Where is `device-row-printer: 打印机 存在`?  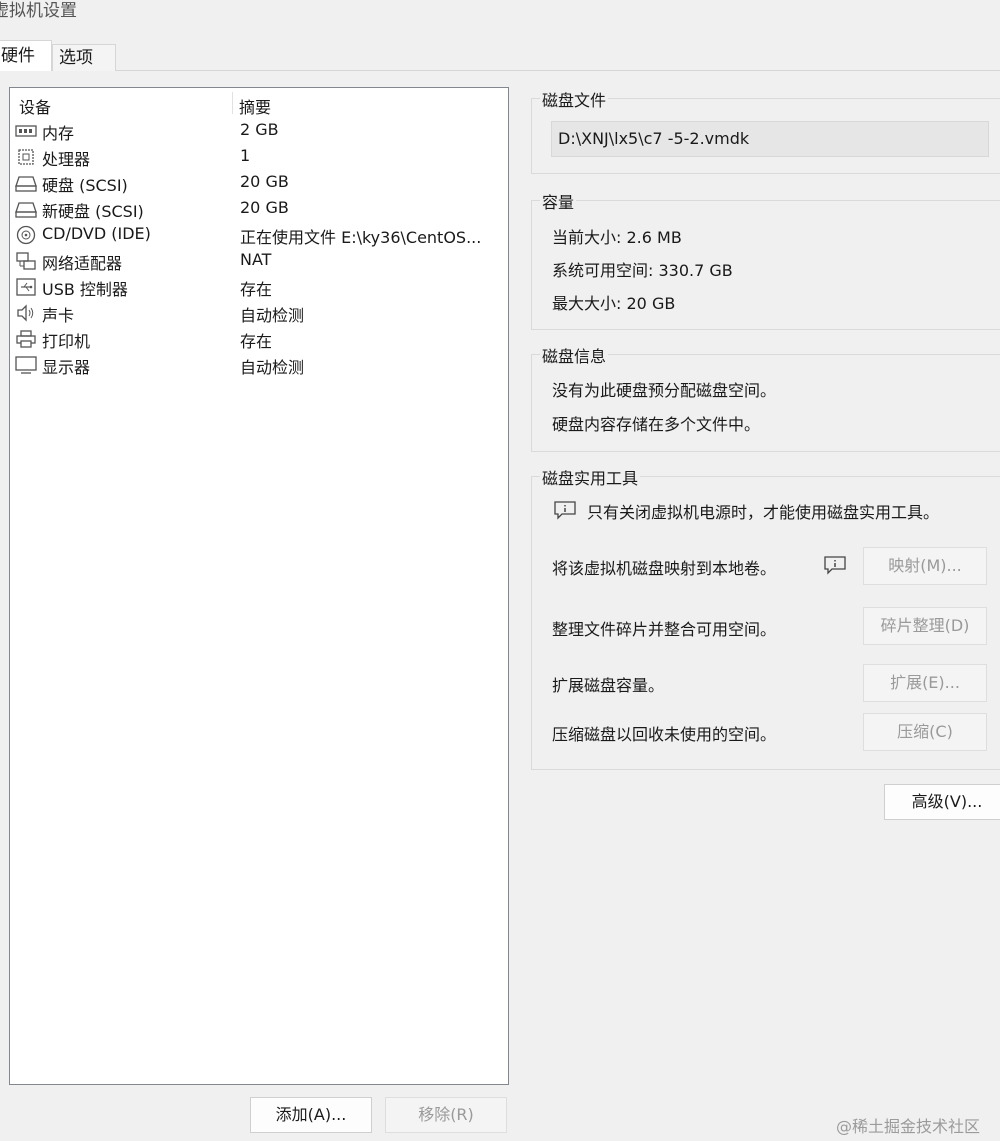 device-row-printer: 打印机 存在 is located at coordinates (259, 339).